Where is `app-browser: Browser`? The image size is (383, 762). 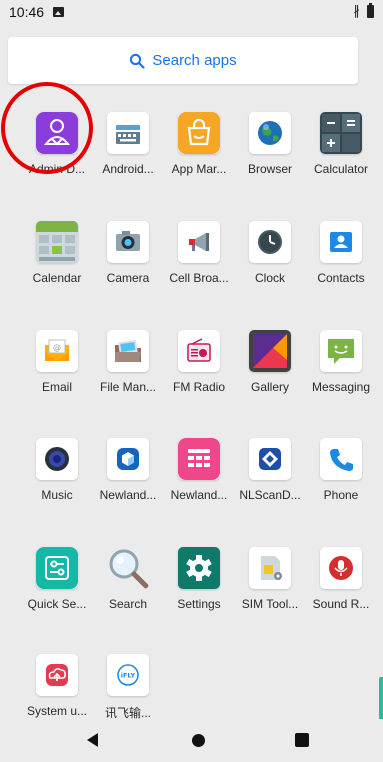
app-browser: Browser is located at coordinates (270, 153).